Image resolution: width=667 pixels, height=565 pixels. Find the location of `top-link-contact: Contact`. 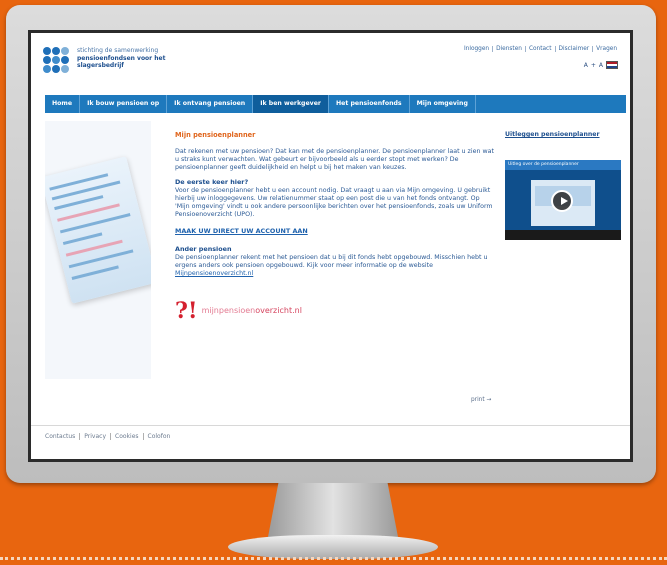

top-link-contact: Contact is located at coordinates (539, 49).